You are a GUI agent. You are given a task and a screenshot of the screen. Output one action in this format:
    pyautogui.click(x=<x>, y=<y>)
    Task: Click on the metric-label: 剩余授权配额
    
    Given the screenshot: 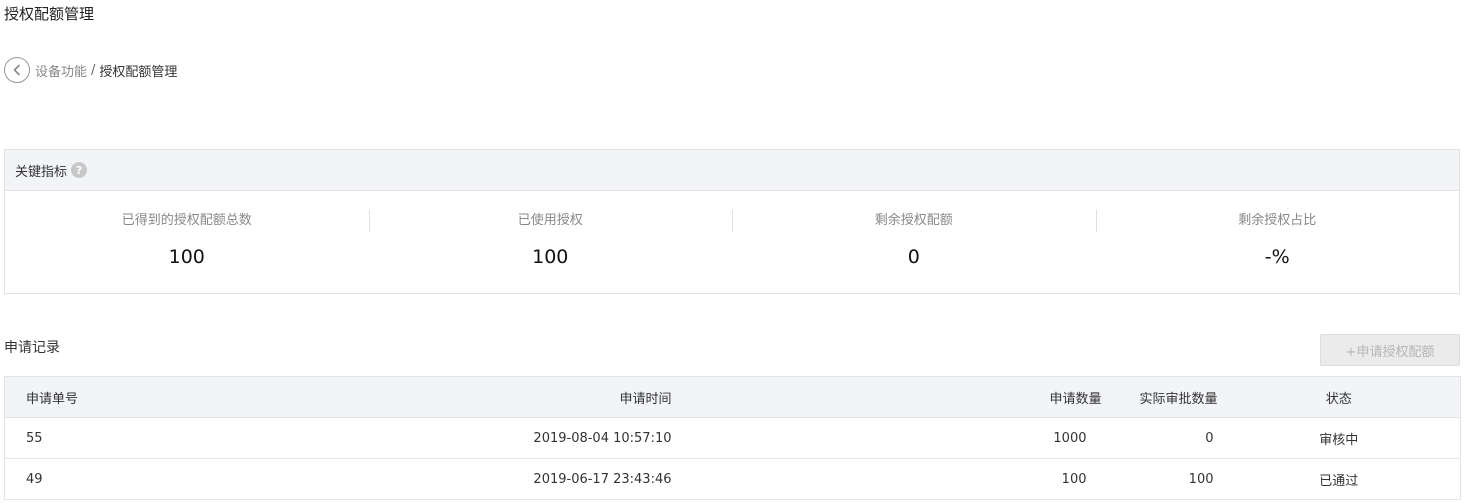 What is the action you would take?
    pyautogui.click(x=913, y=220)
    